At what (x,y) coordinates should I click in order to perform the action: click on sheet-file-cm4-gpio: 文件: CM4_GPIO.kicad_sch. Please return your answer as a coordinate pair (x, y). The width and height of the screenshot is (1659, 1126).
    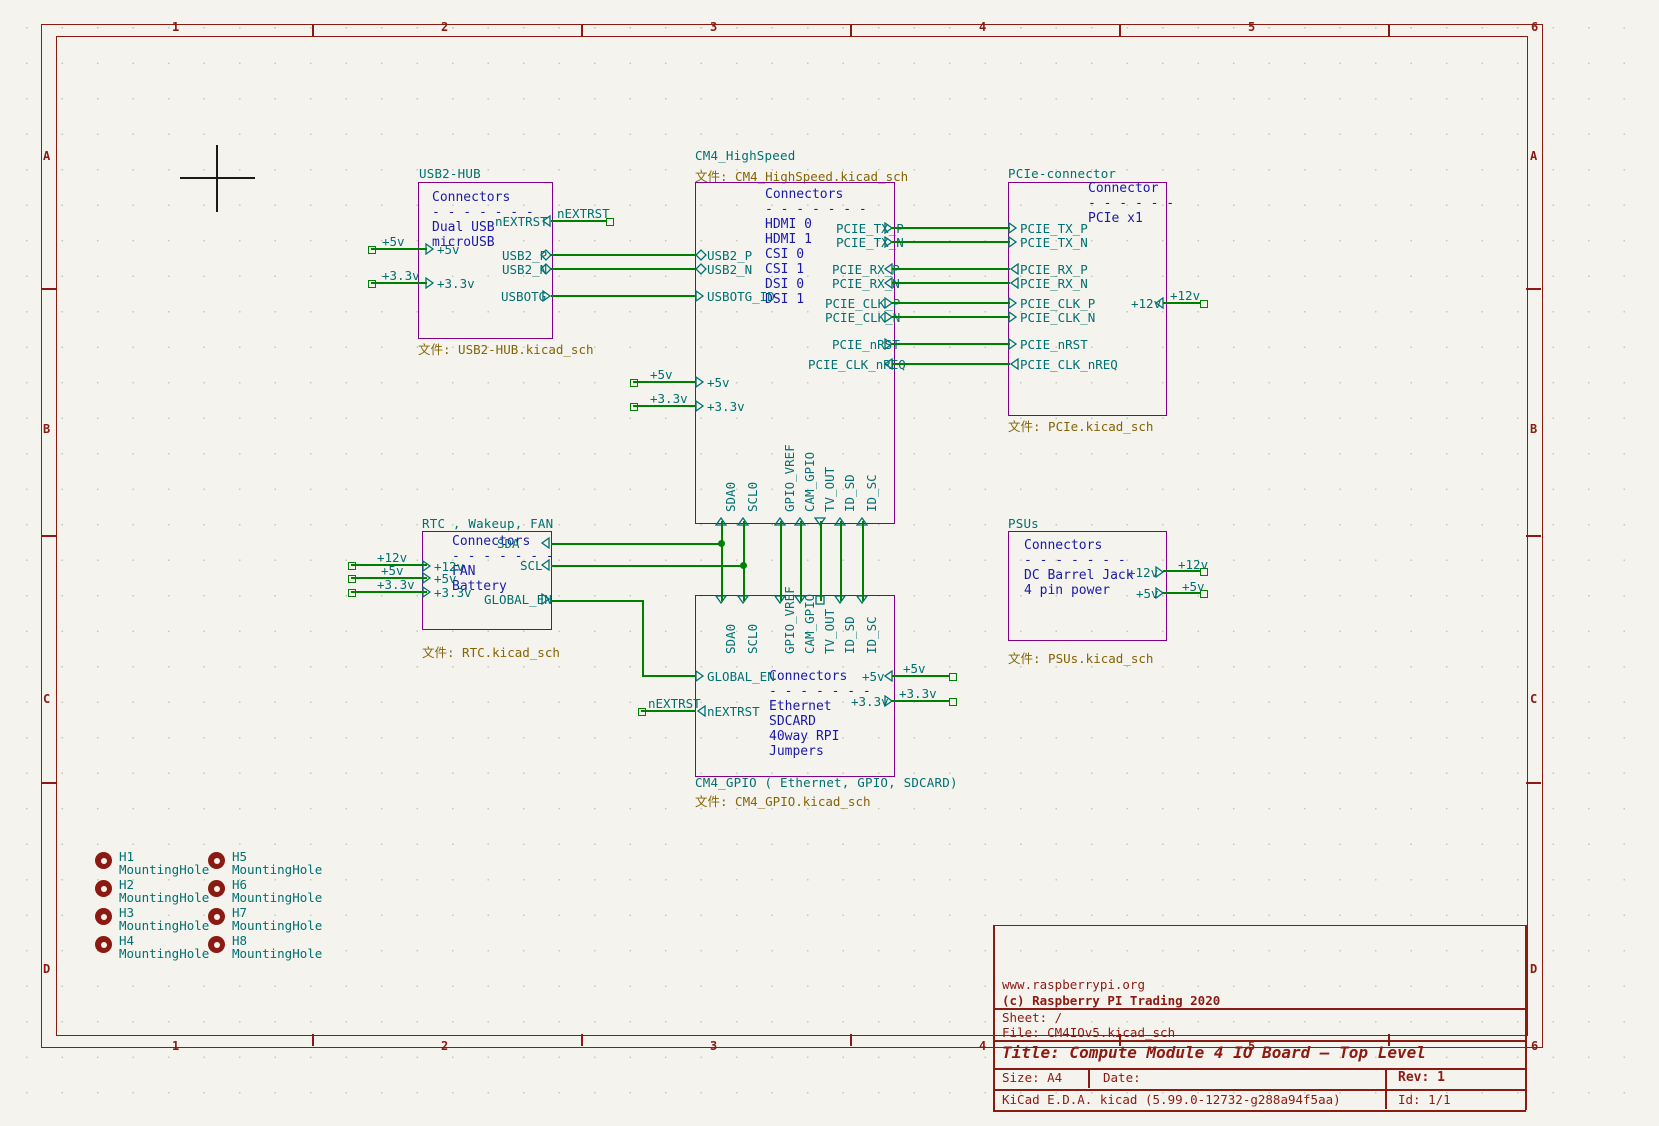
    Looking at the image, I should click on (783, 801).